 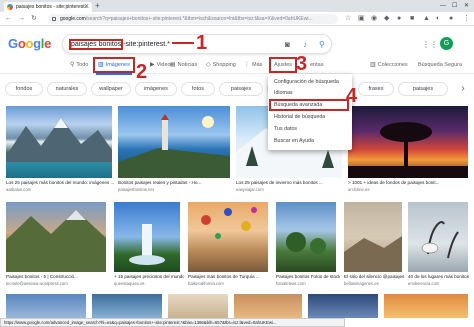 I want to click on chip: wallpaper, so click(x=111, y=89).